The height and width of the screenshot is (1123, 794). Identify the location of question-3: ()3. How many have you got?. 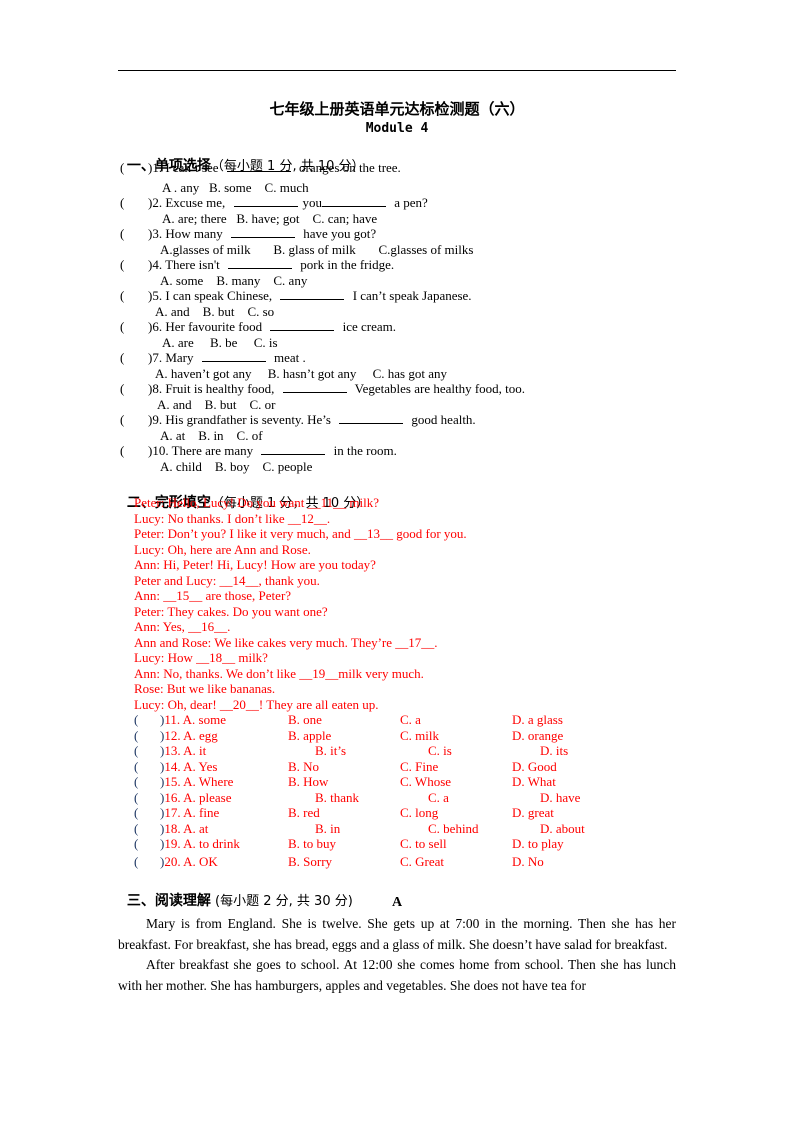
(248, 234).